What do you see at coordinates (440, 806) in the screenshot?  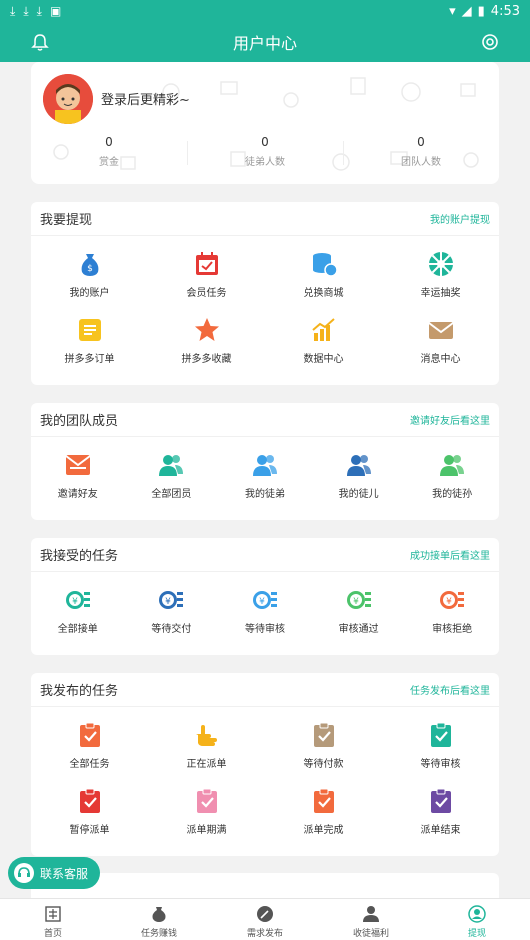 I see `published-item-7: 派单结束` at bounding box center [440, 806].